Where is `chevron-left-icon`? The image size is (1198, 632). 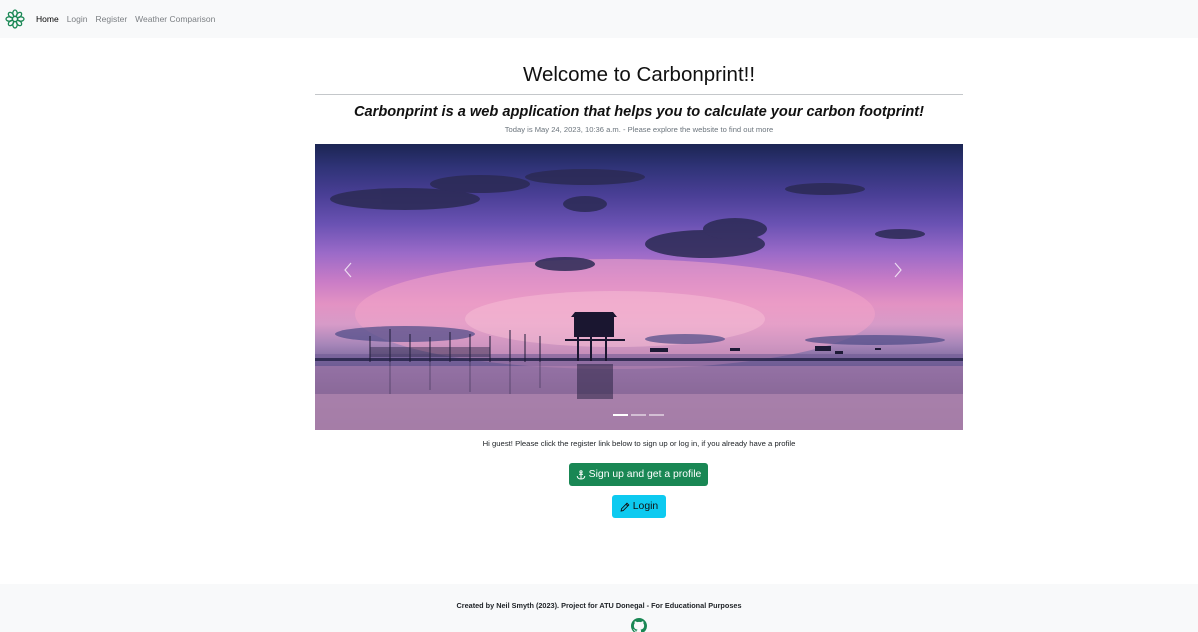
chevron-left-icon is located at coordinates (348, 270).